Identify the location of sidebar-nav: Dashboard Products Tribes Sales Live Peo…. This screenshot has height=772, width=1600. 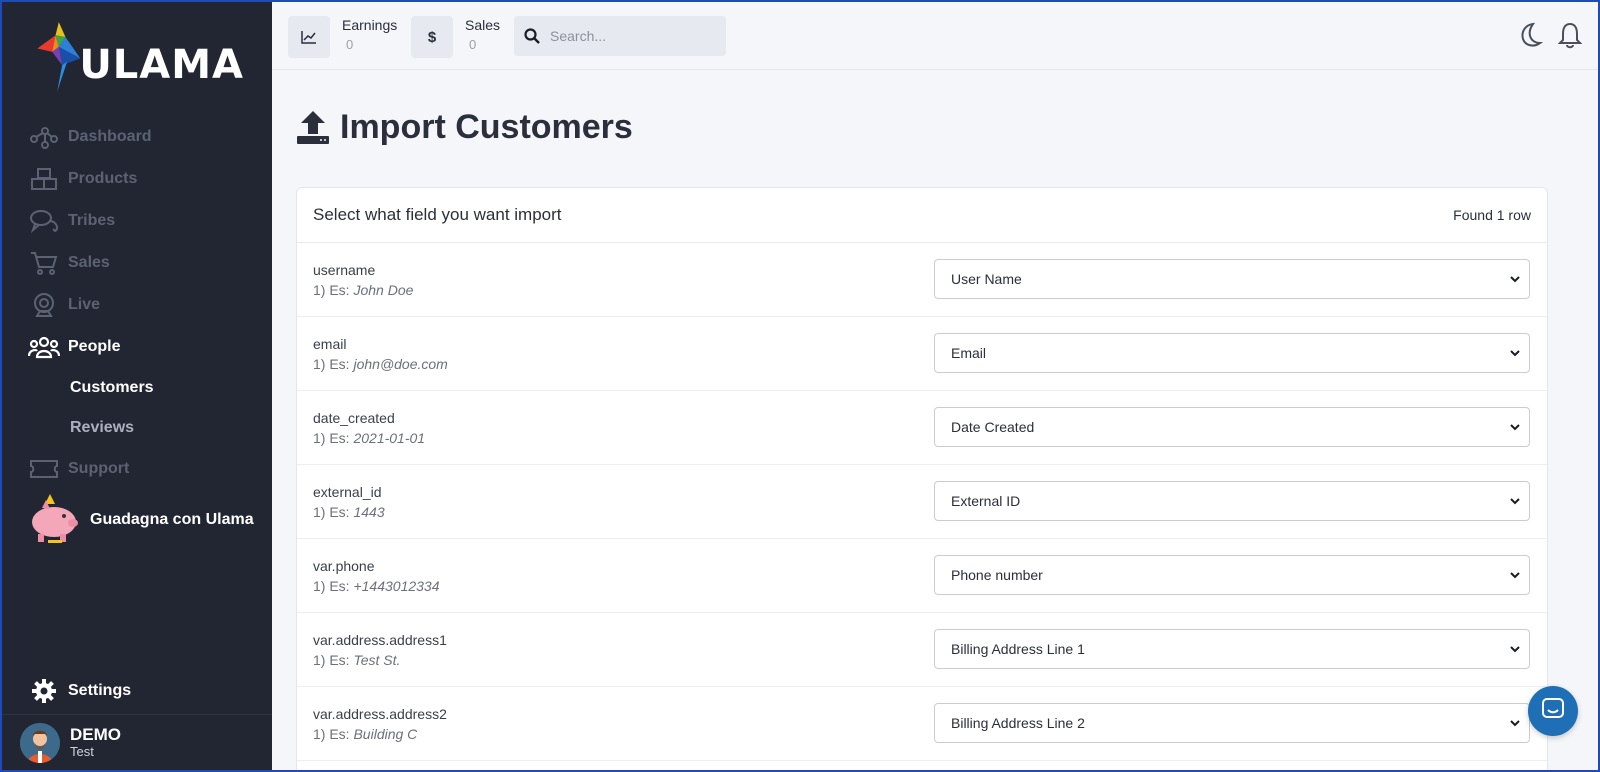
(137, 333).